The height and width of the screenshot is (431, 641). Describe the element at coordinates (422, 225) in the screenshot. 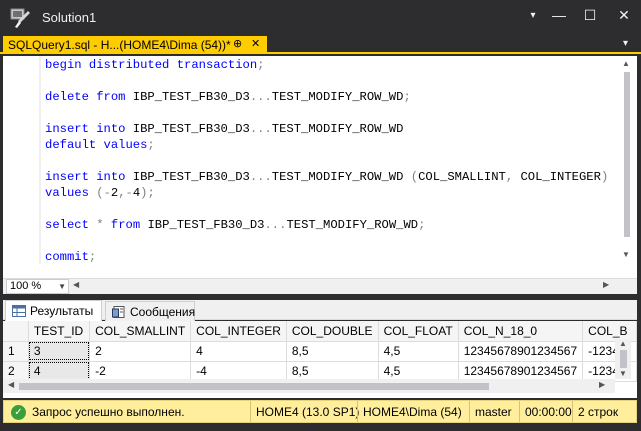

I see `sql-operator: ;` at that location.